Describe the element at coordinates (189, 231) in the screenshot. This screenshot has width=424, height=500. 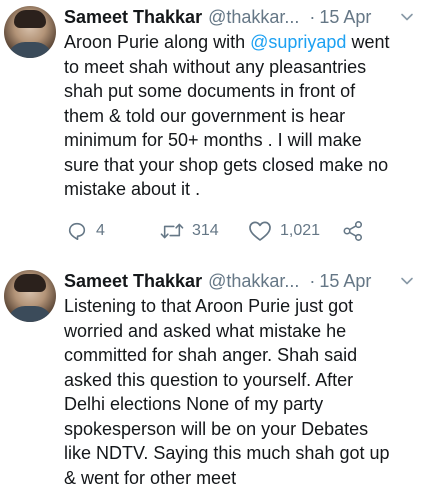
I see `retweet-button: 314` at that location.